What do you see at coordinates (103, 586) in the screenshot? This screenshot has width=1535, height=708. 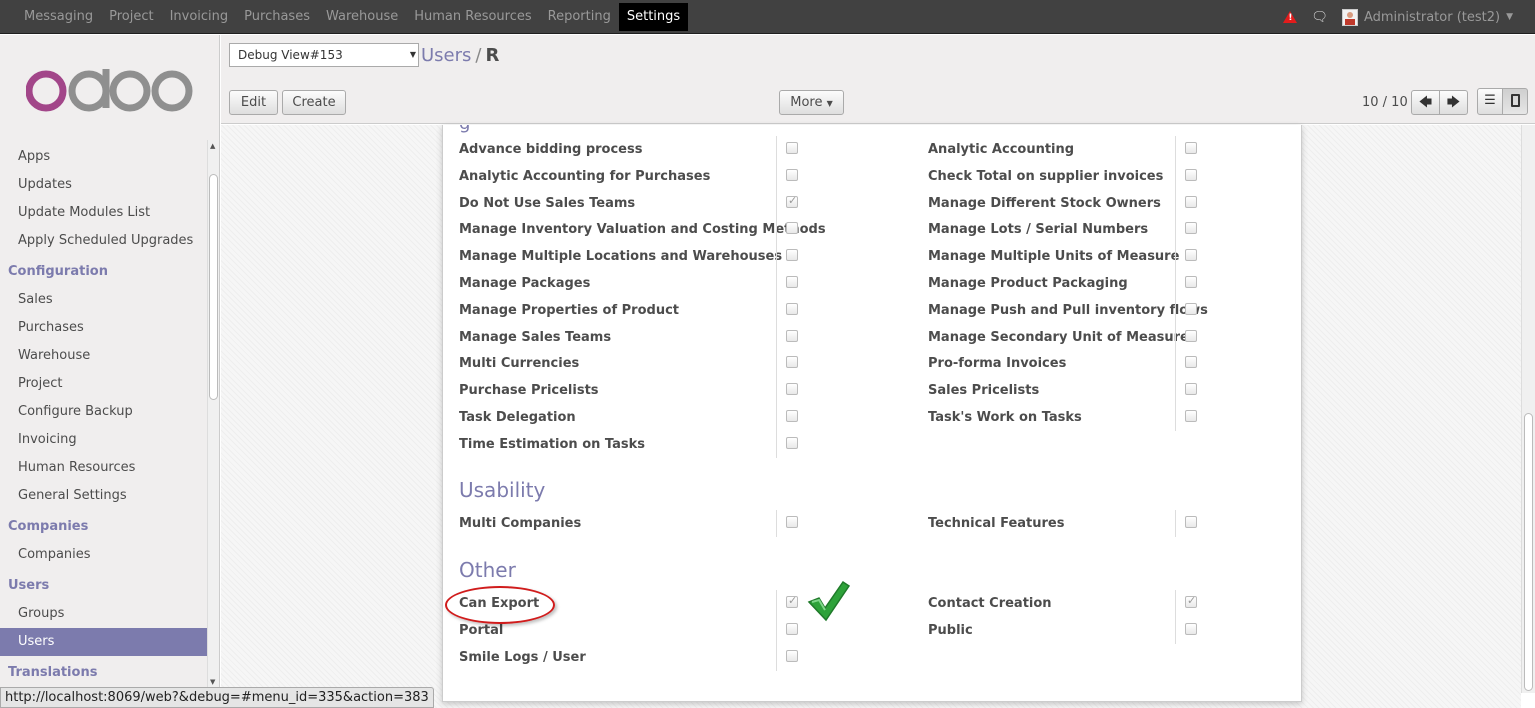 I see `sidebar-heading-users: Users` at bounding box center [103, 586].